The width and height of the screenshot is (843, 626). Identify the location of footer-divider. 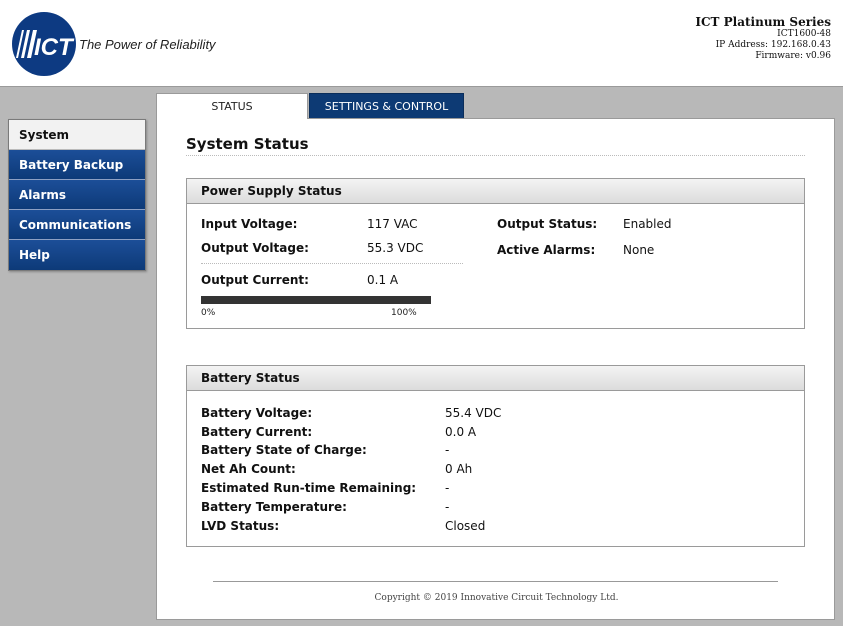
(495, 581).